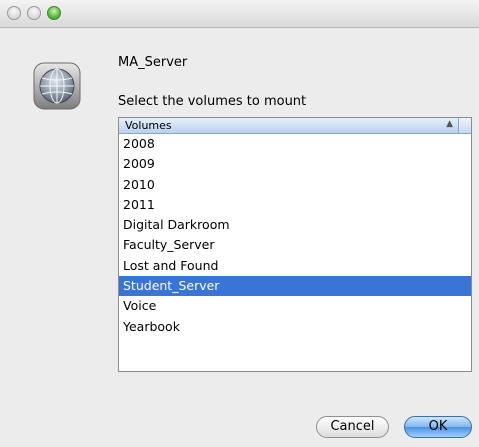 The image size is (479, 447). Describe the element at coordinates (57, 86) in the screenshot. I see `network-server-globe-icon` at that location.